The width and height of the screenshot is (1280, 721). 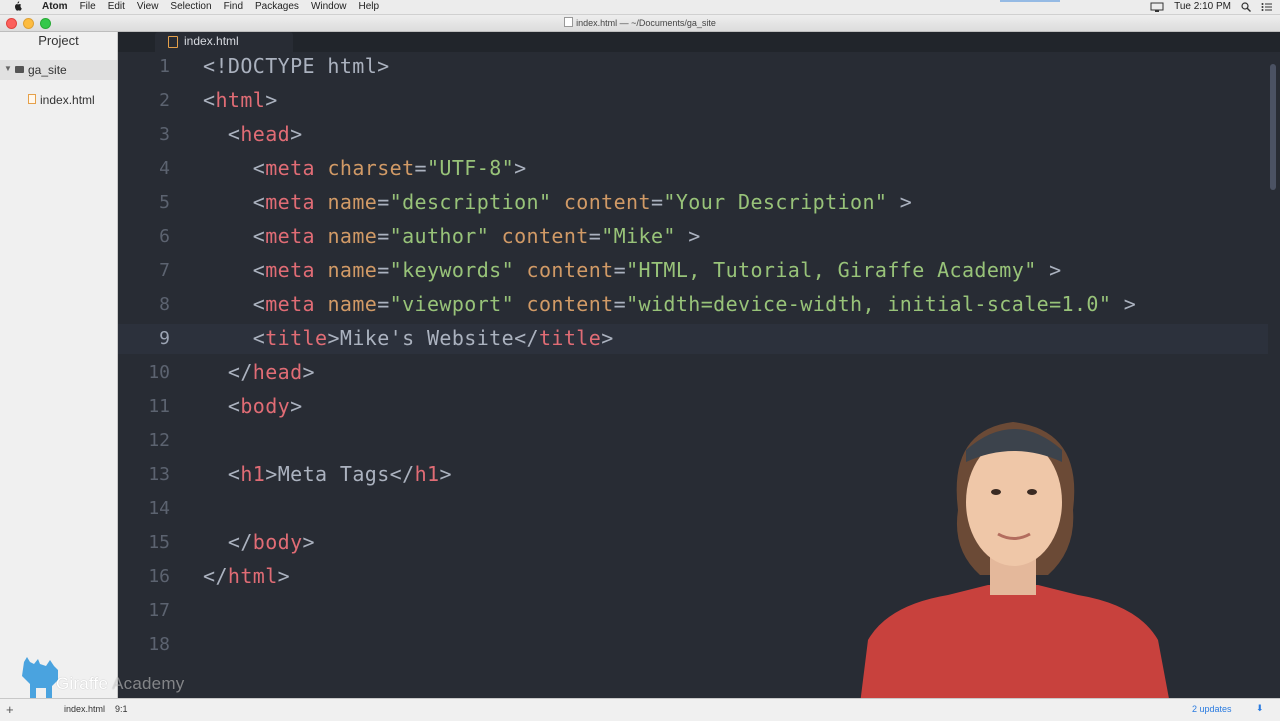 What do you see at coordinates (164, 66) in the screenshot?
I see `line-number: 1` at bounding box center [164, 66].